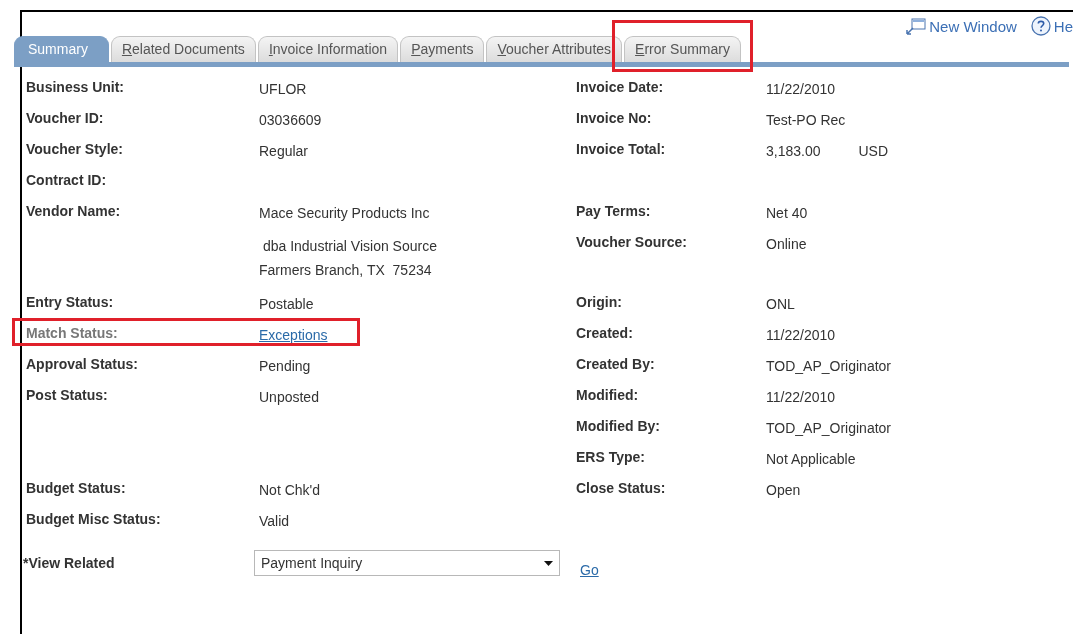 This screenshot has width=1073, height=634. I want to click on field-label: *View Related, so click(69, 563).